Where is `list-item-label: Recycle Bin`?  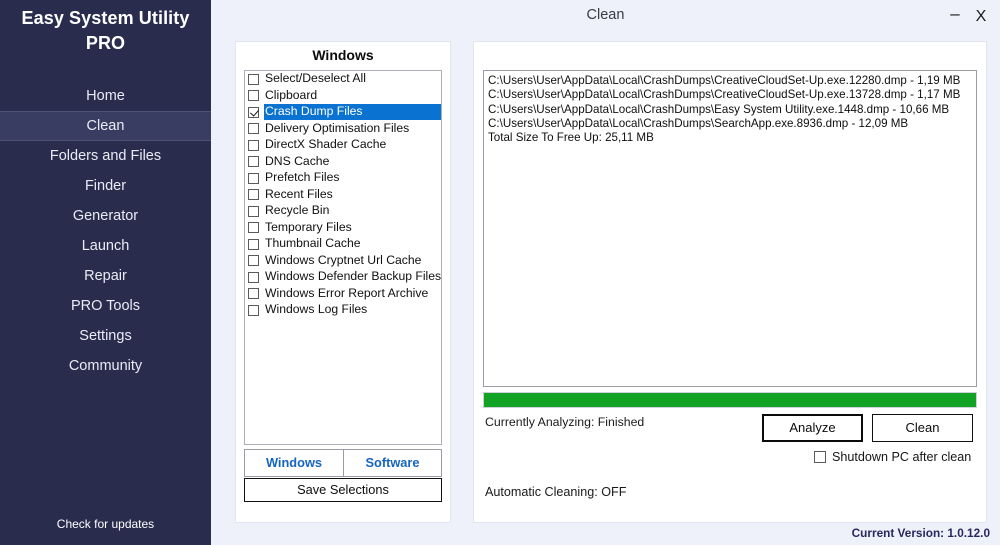
list-item-label: Recycle Bin is located at coordinates (297, 210).